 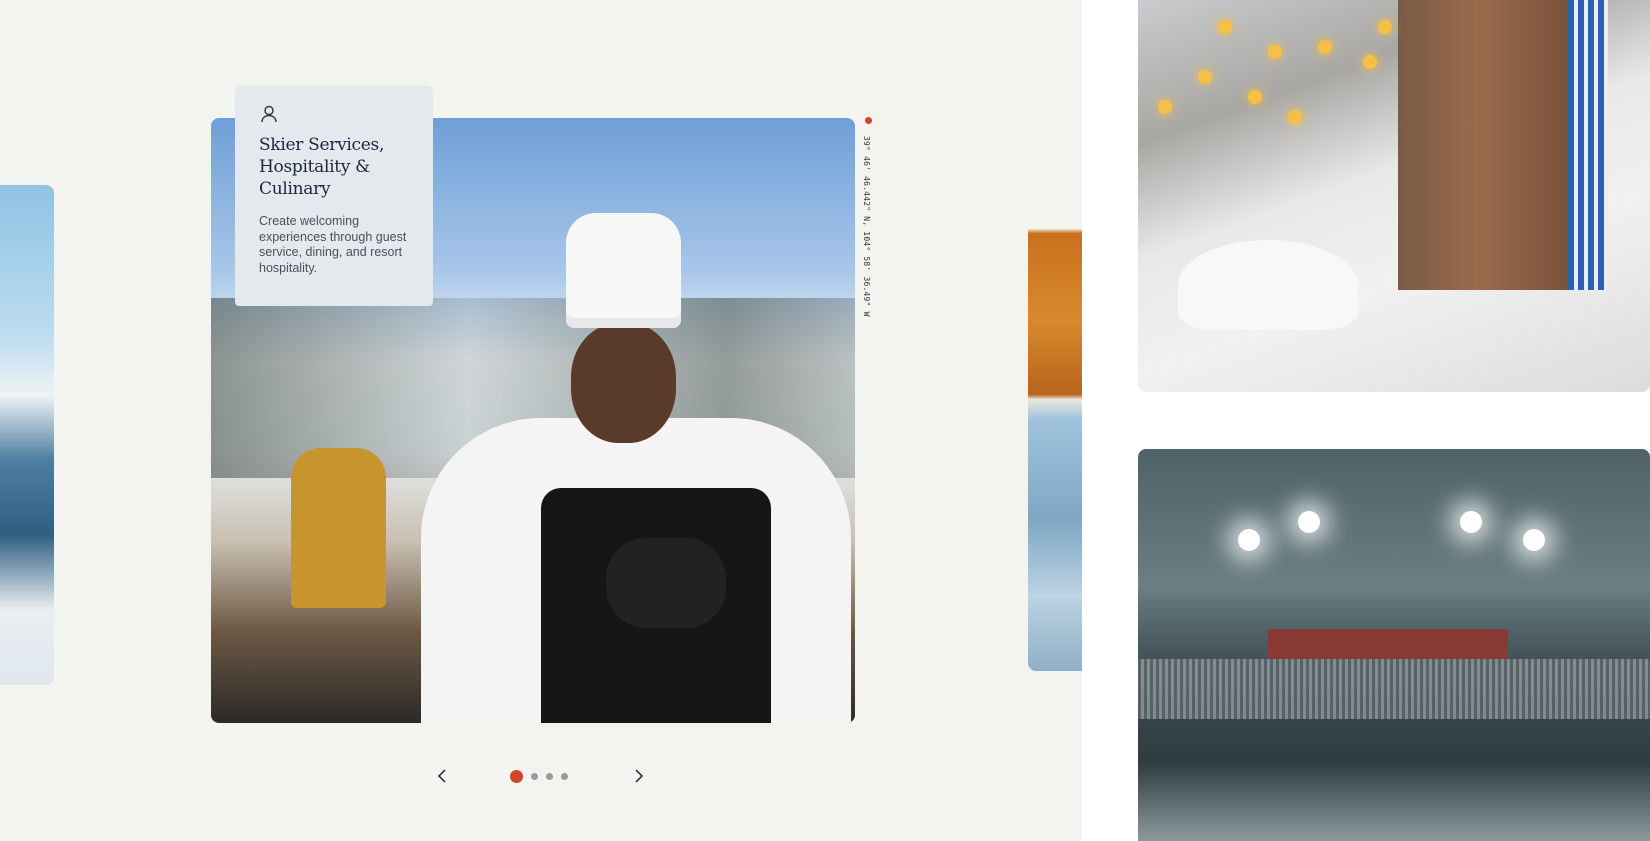 I want to click on carousel-dots, so click(x=539, y=776).